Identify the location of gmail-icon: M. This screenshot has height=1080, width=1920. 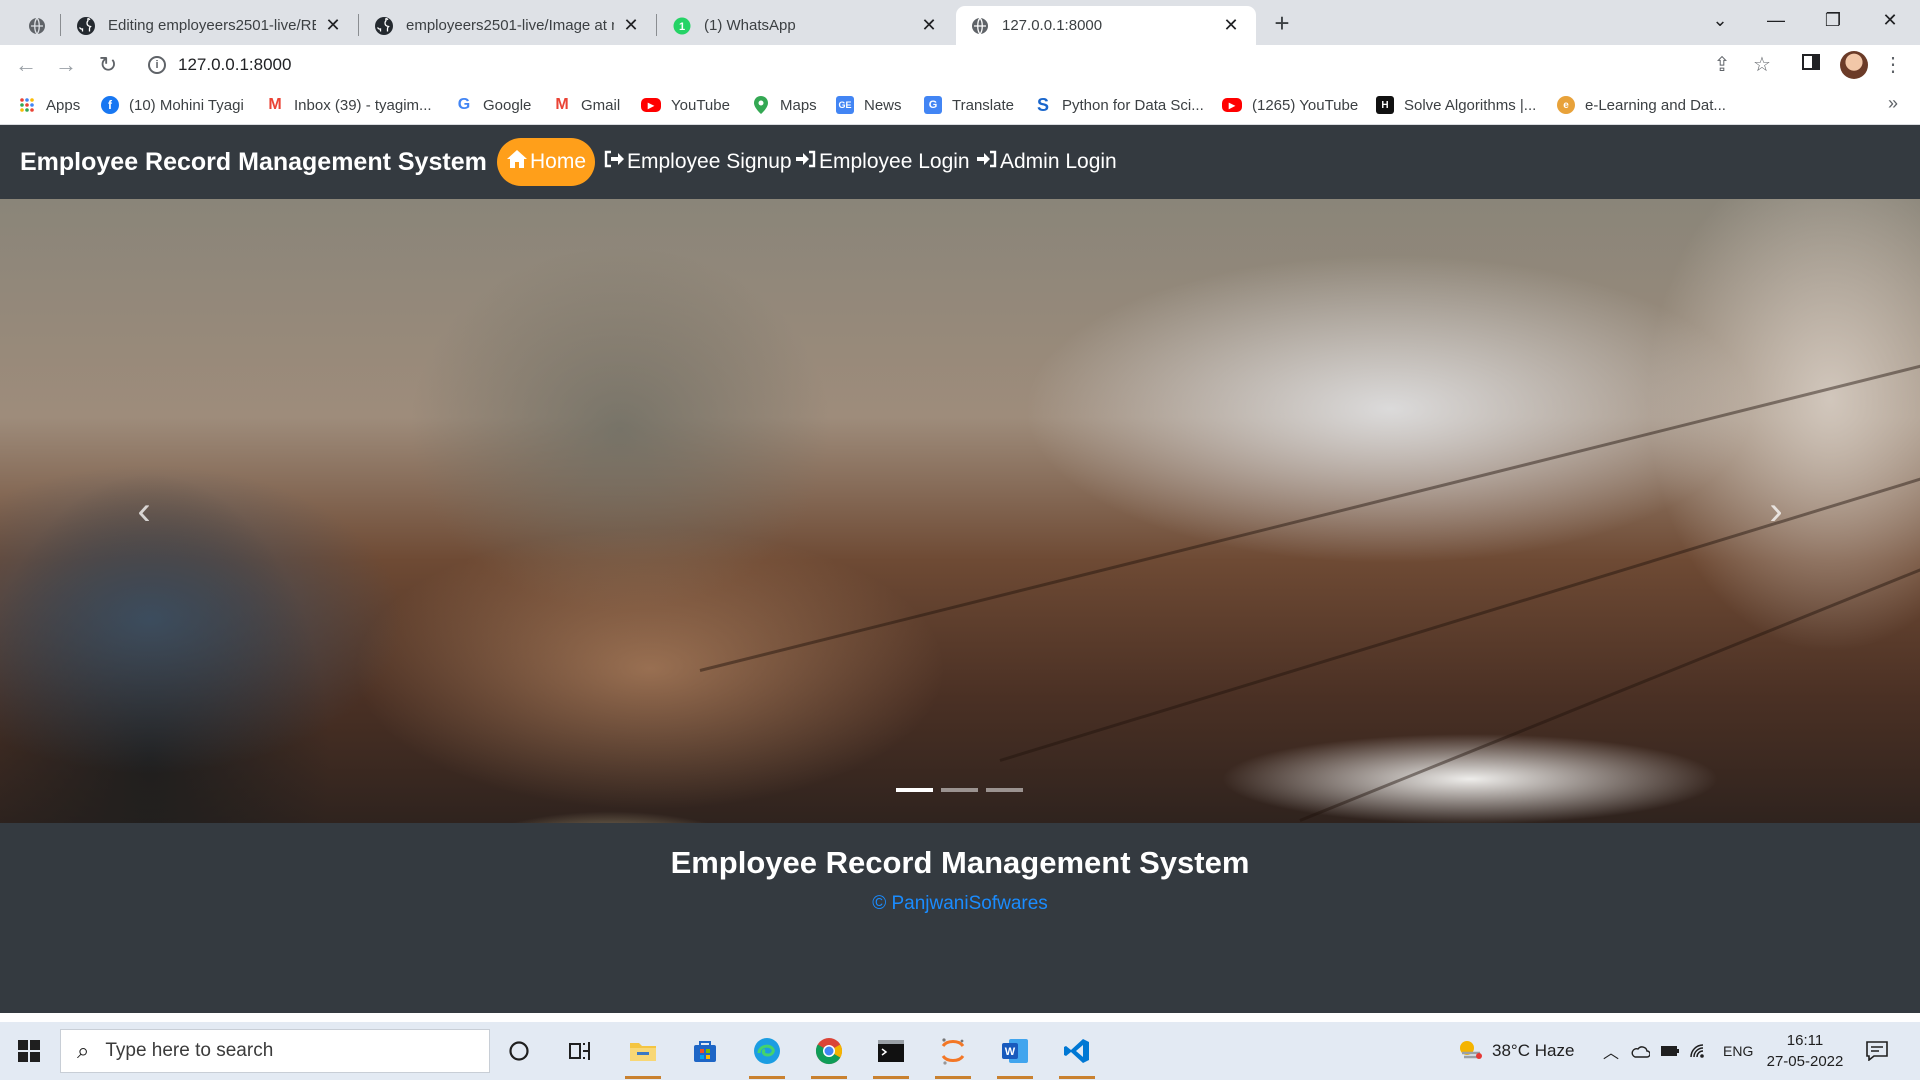
(562, 104).